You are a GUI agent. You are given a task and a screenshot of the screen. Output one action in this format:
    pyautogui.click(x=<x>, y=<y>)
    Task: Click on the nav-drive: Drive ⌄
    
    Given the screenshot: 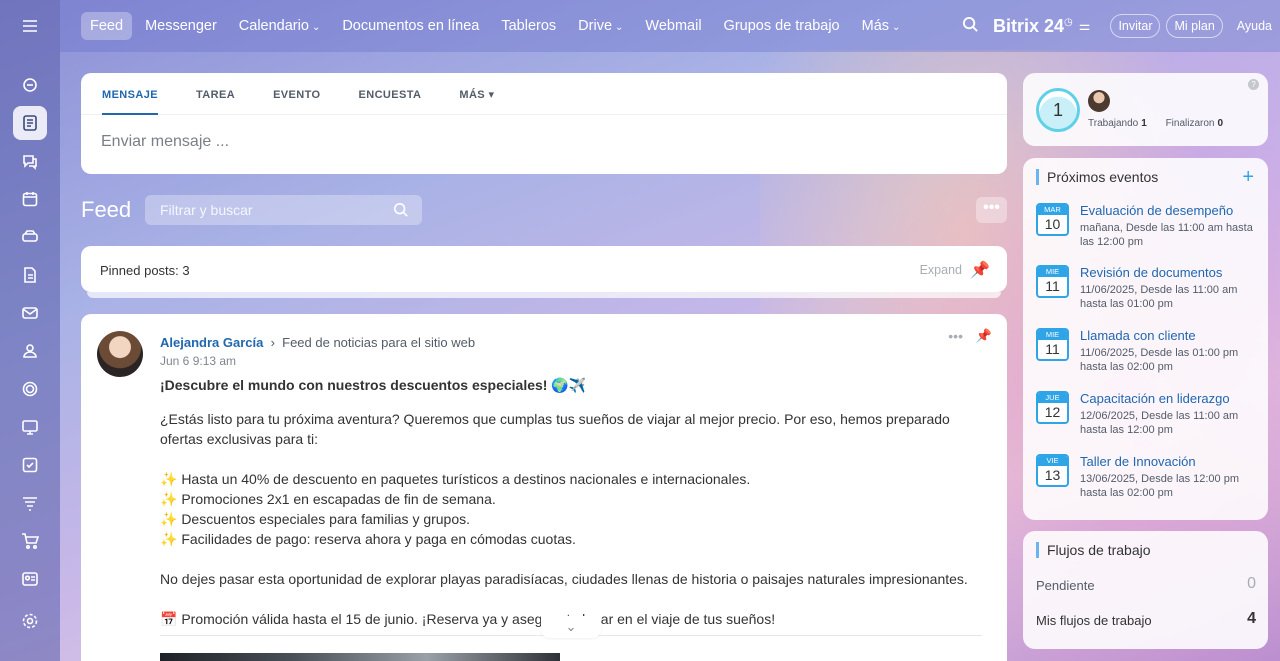 What is the action you would take?
    pyautogui.click(x=600, y=26)
    